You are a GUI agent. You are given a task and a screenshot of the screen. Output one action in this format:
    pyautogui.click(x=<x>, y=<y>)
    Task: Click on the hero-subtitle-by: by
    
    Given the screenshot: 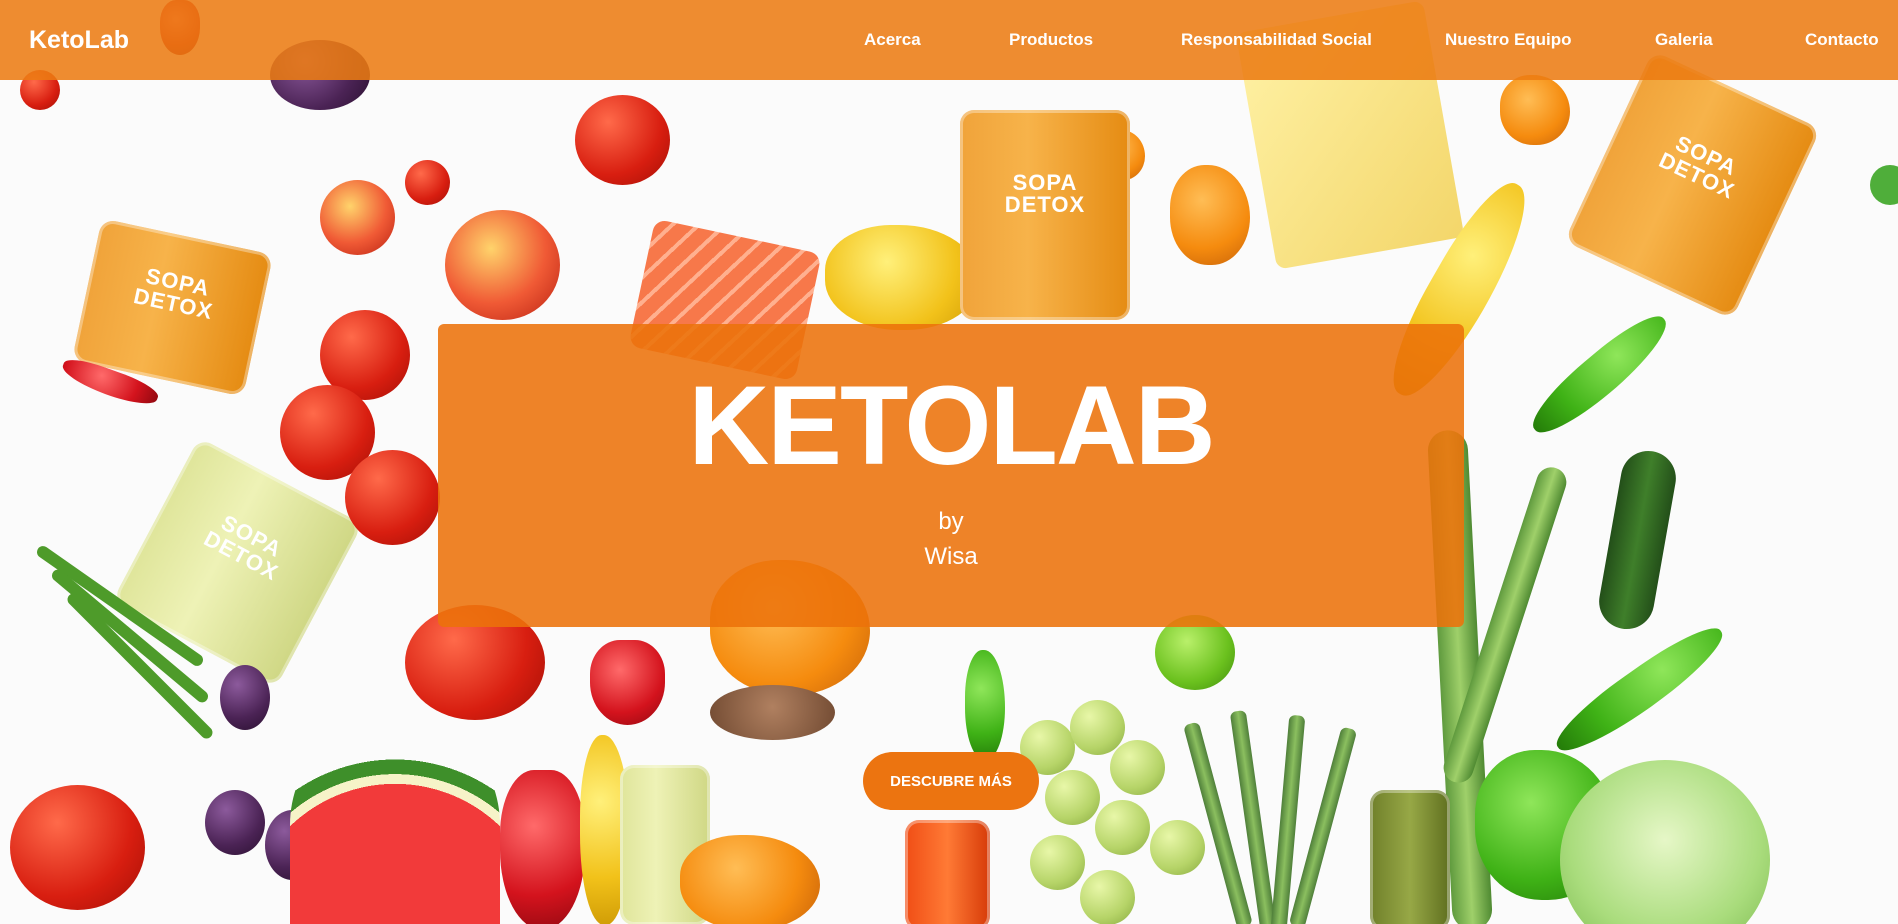 What is the action you would take?
    pyautogui.click(x=951, y=521)
    